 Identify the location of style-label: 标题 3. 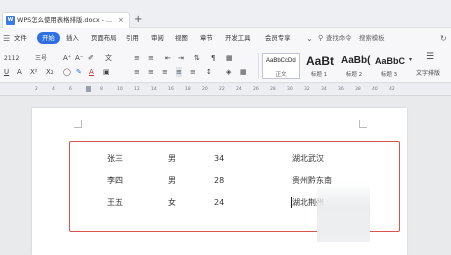
(389, 75).